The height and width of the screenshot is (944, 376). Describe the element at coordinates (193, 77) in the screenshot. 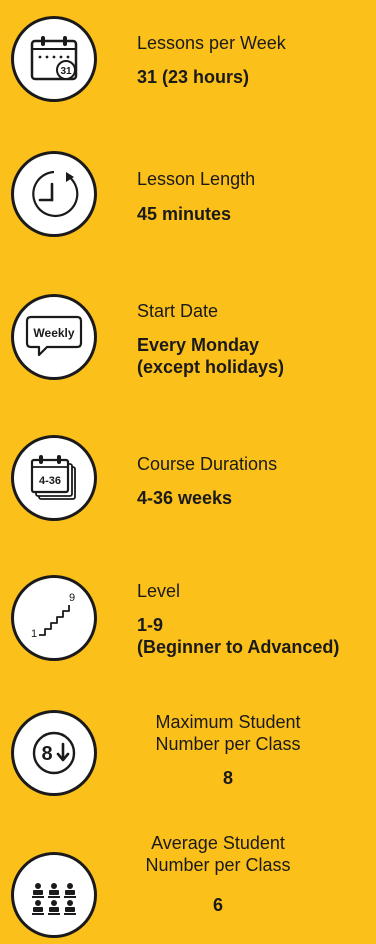

I see `lessons-per-week-value: 31 (23 hours)` at that location.